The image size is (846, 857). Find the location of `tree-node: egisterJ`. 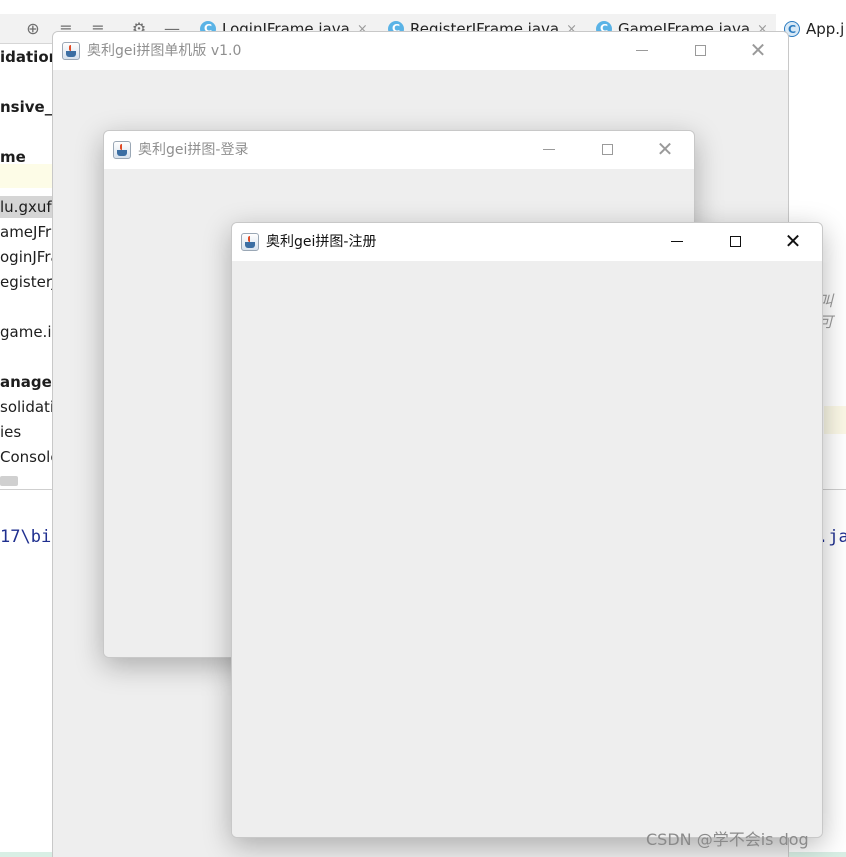

tree-node: egisterJ is located at coordinates (26, 282).